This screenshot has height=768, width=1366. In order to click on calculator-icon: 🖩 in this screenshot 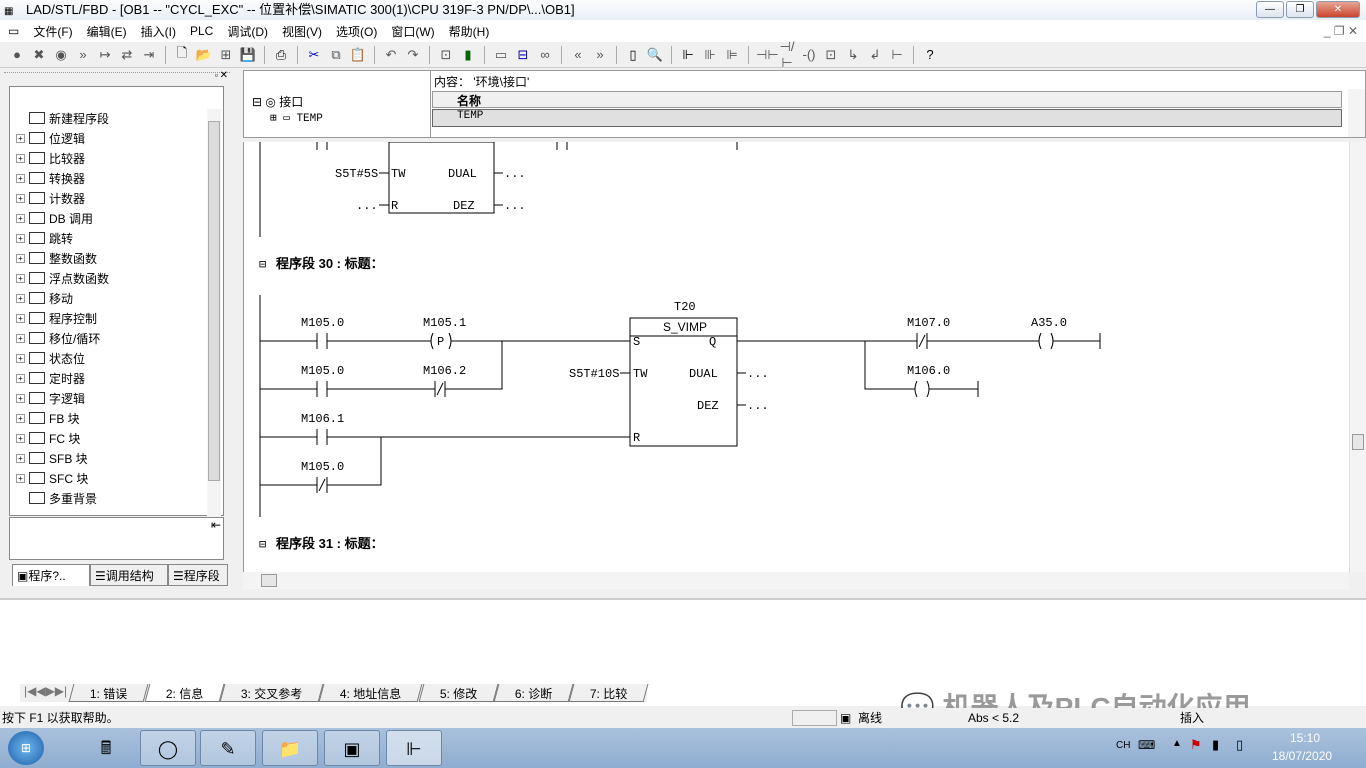, I will do `click(106, 748)`.